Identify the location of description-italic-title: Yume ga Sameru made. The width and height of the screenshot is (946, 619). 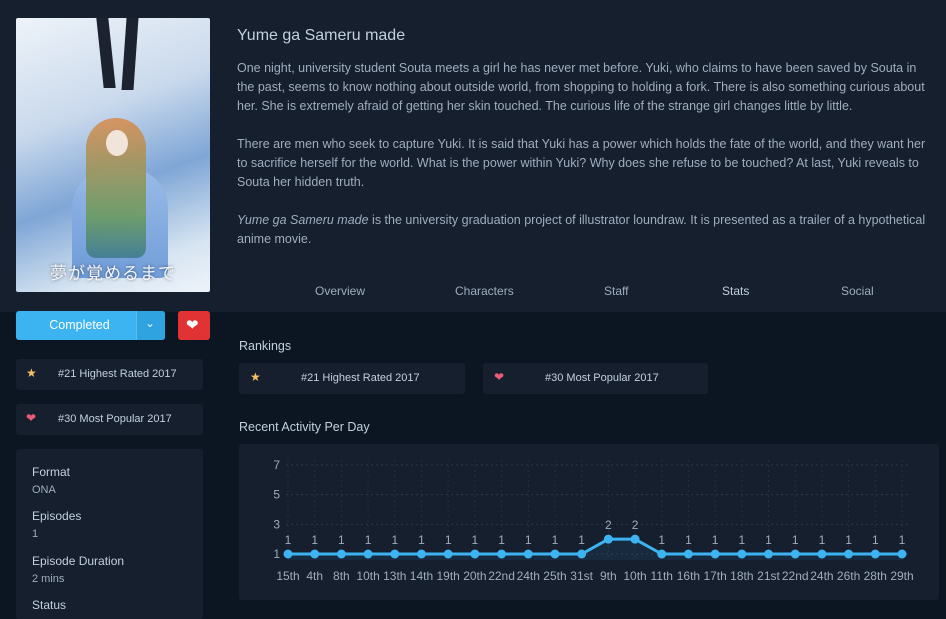
(303, 220).